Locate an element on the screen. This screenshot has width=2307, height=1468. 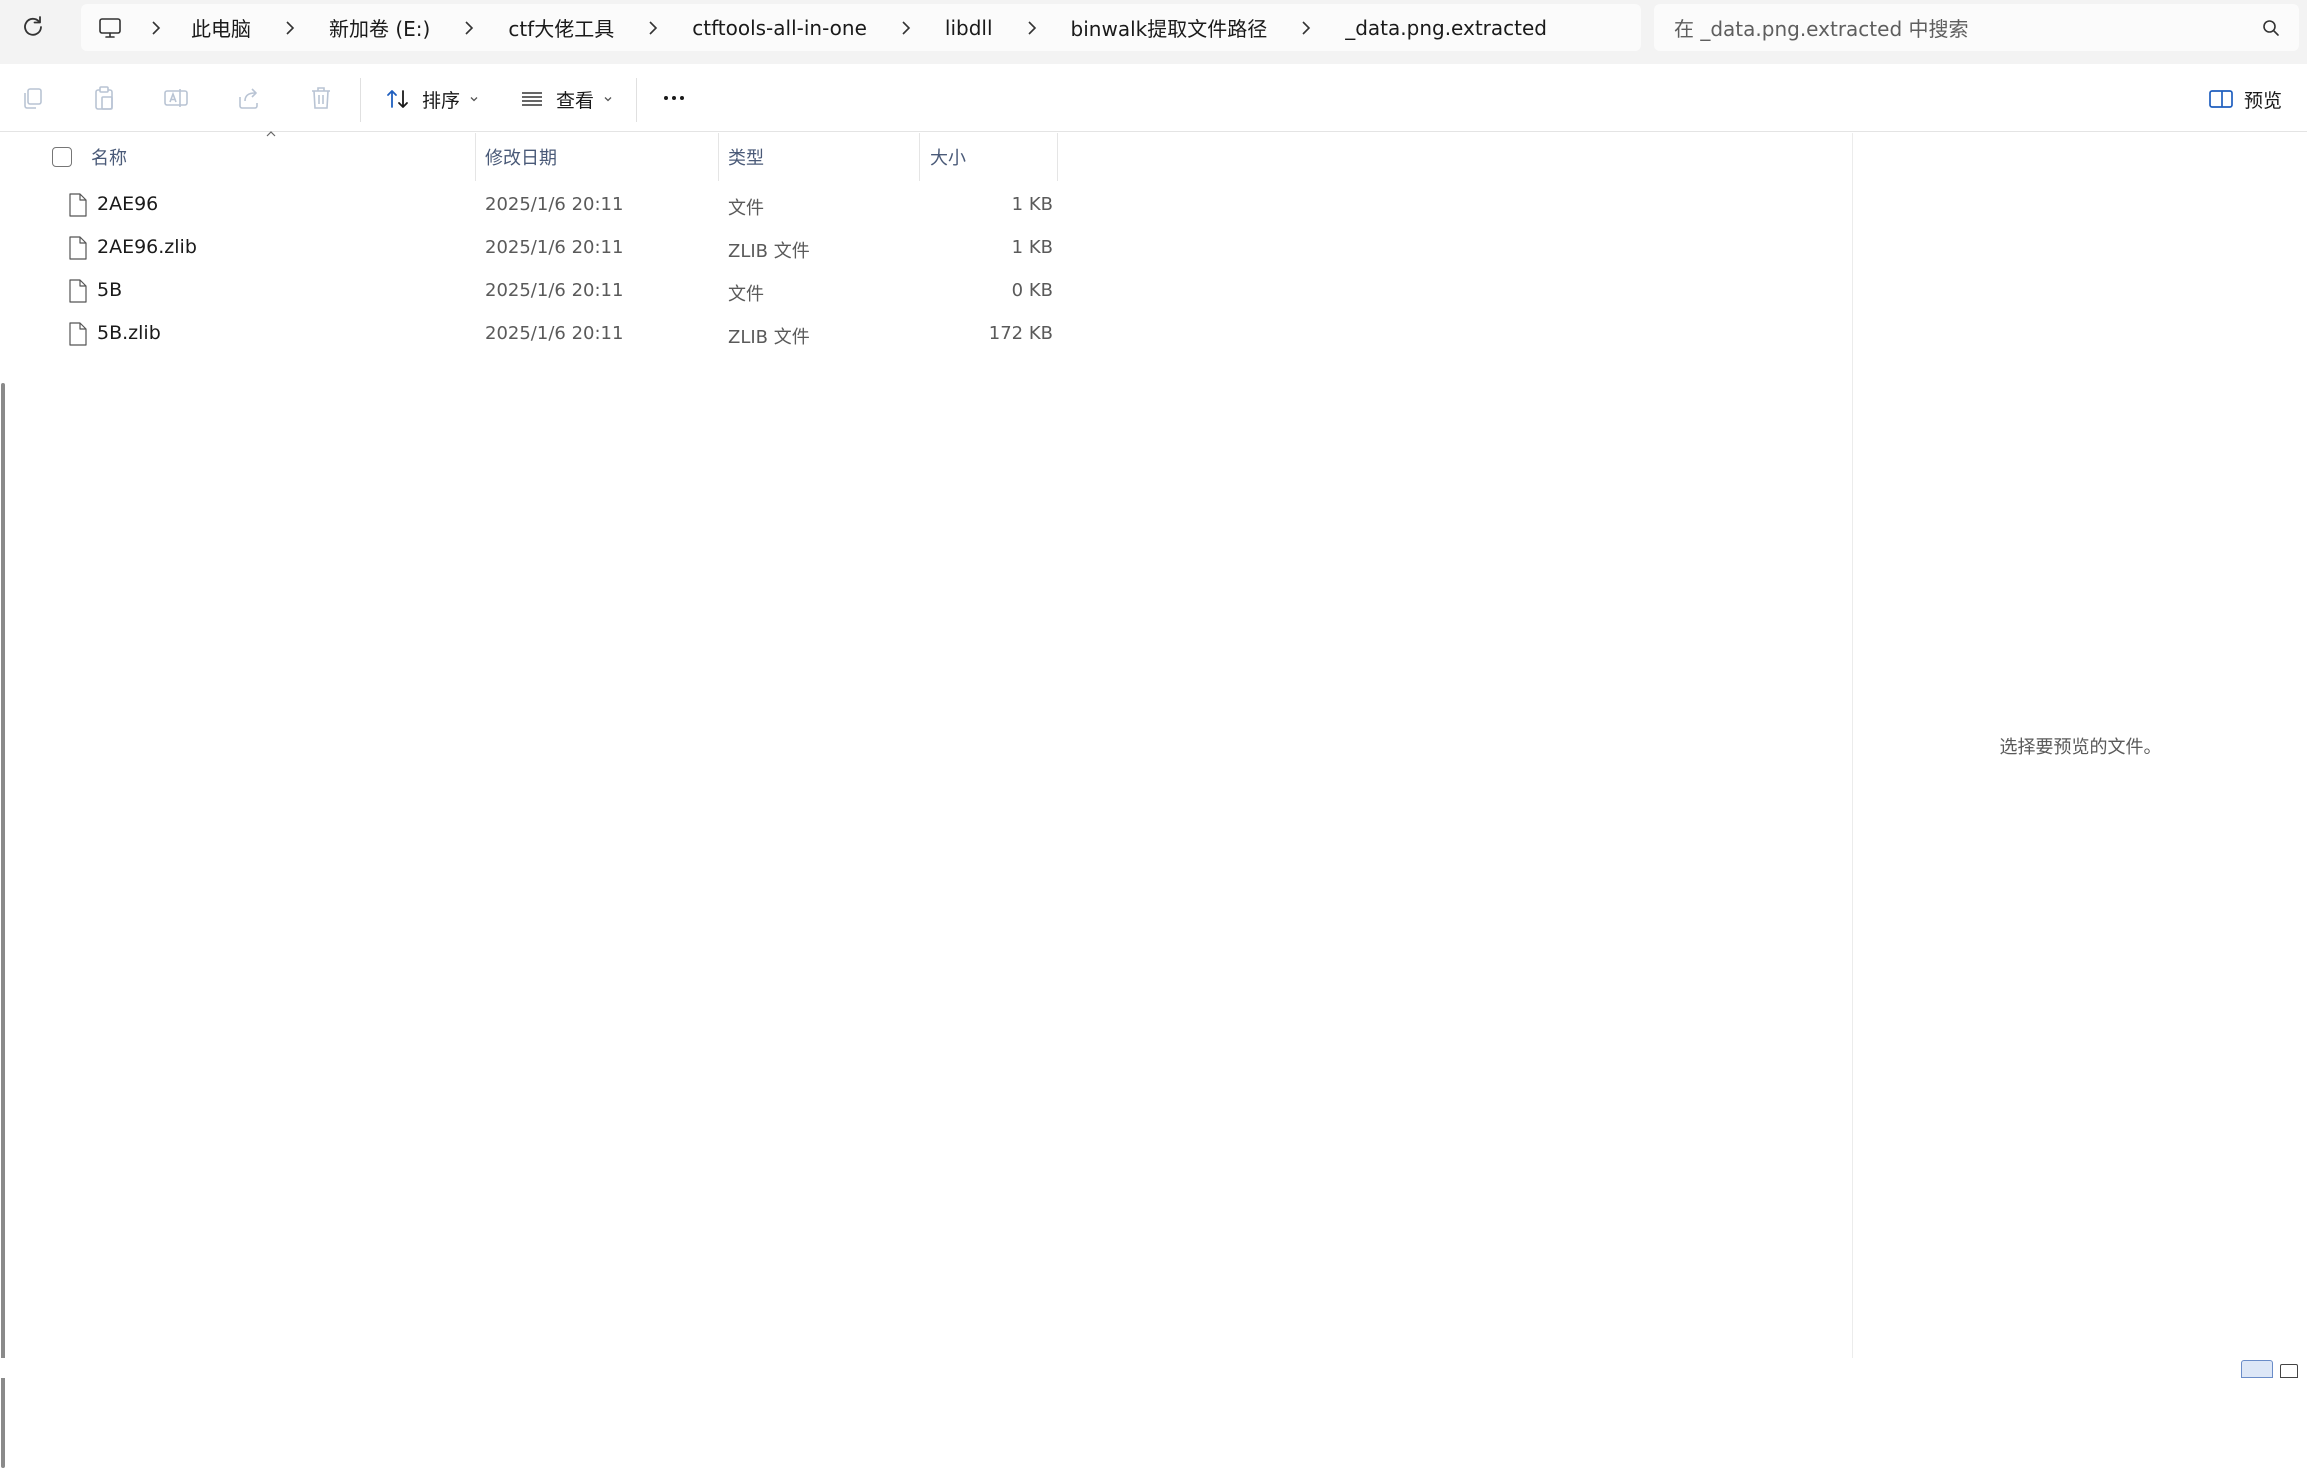
breadcrumb-item-current: _data.png.extracted is located at coordinates (1446, 28).